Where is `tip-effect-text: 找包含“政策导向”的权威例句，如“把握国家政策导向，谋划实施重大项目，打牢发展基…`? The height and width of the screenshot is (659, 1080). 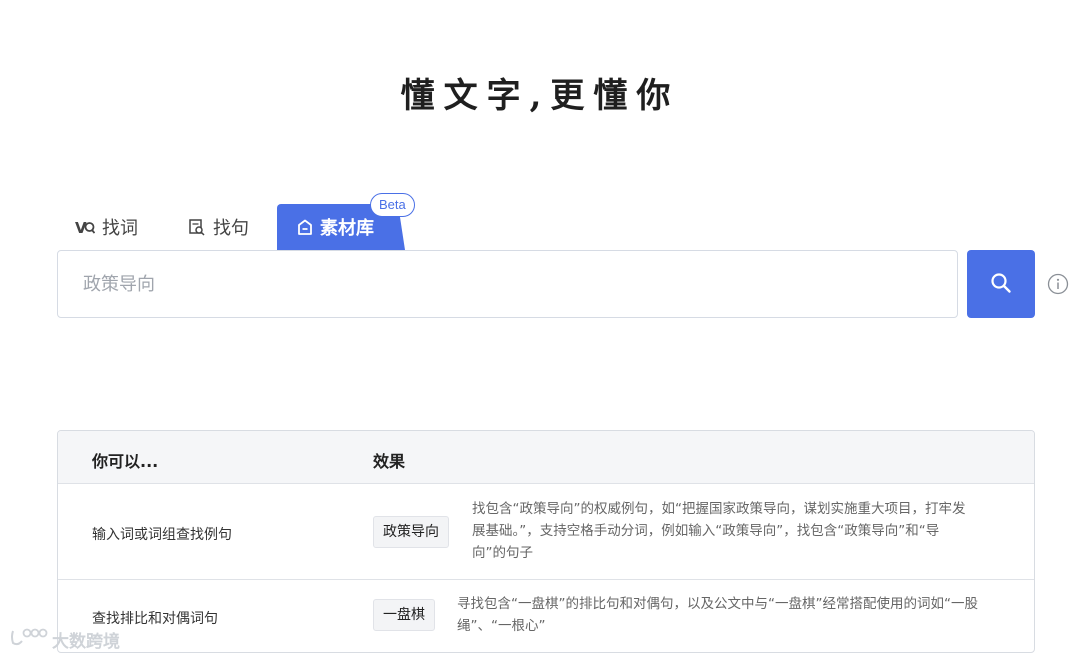
tip-effect-text: 找包含“政策导向”的权威例句，如“把握国家政策导向，谋划实施重大项目，打牢发展基… is located at coordinates (719, 531).